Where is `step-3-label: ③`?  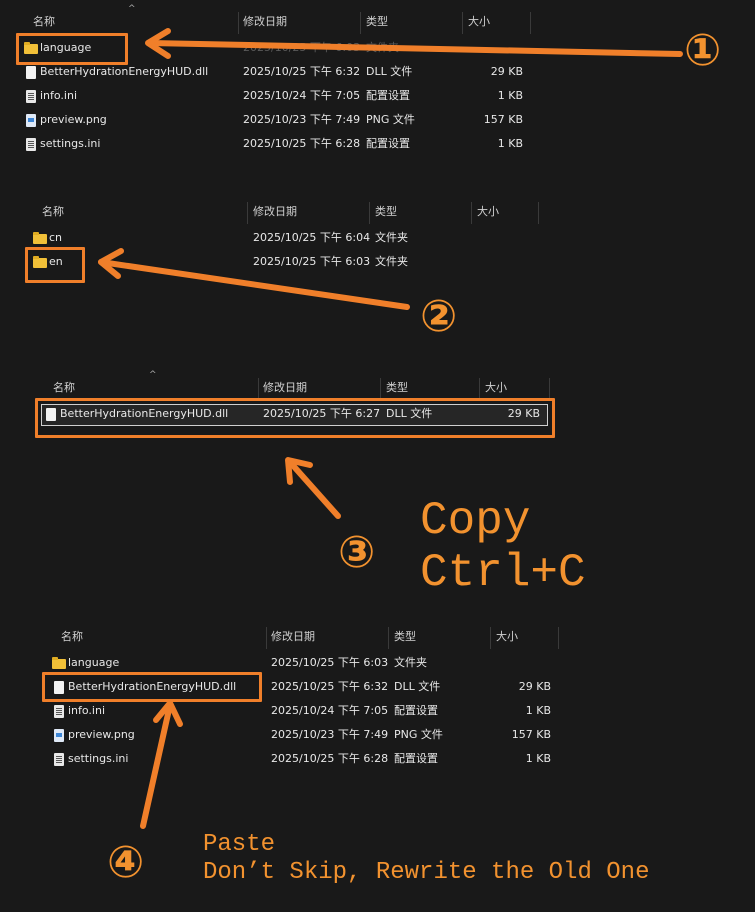 step-3-label: ③ is located at coordinates (357, 552).